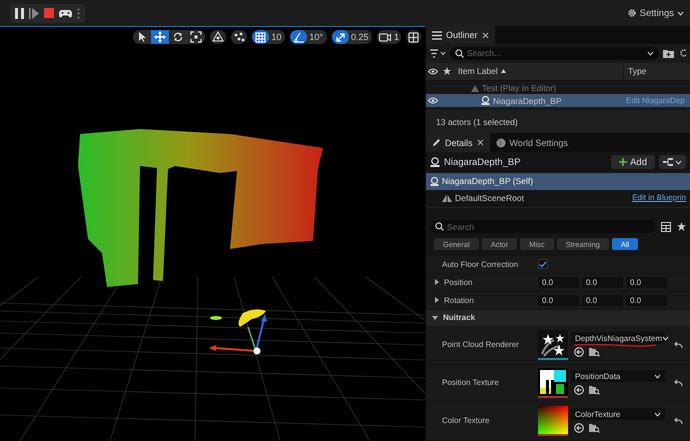 Image resolution: width=690 pixels, height=441 pixels. What do you see at coordinates (668, 162) in the screenshot?
I see `nodes-icon` at bounding box center [668, 162].